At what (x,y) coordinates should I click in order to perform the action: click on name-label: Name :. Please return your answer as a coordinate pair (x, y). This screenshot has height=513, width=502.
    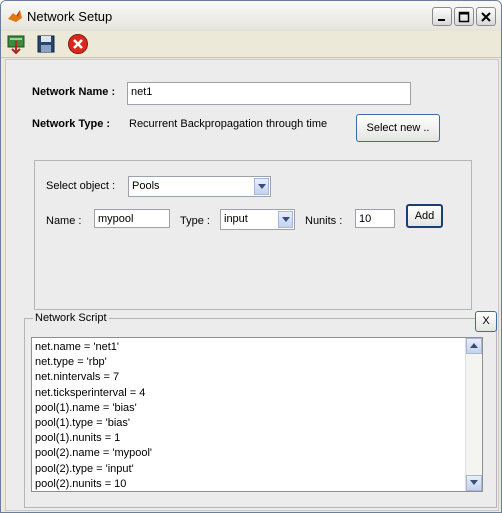
    Looking at the image, I should click on (64, 221).